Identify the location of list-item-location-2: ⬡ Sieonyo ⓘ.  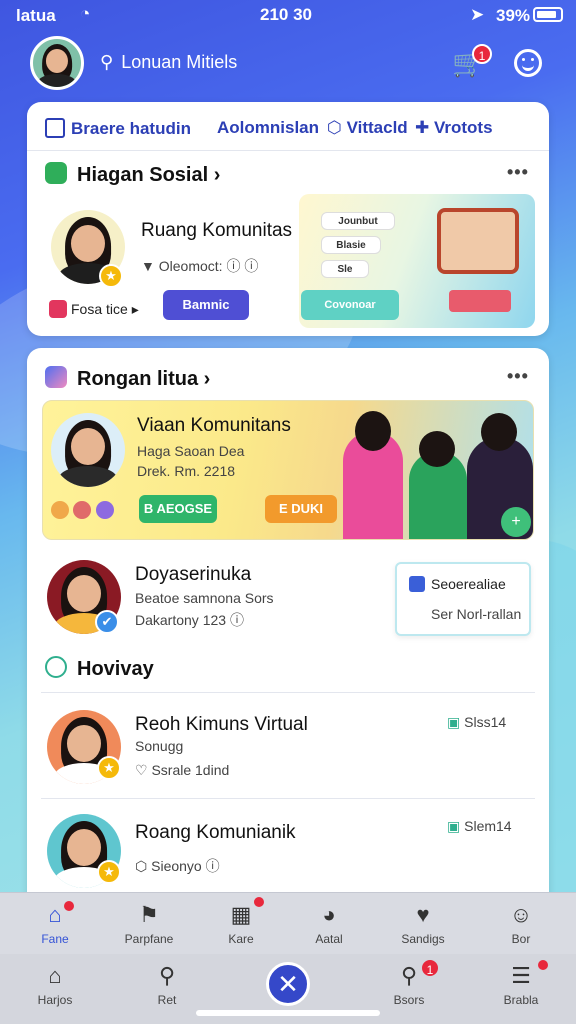
(177, 866).